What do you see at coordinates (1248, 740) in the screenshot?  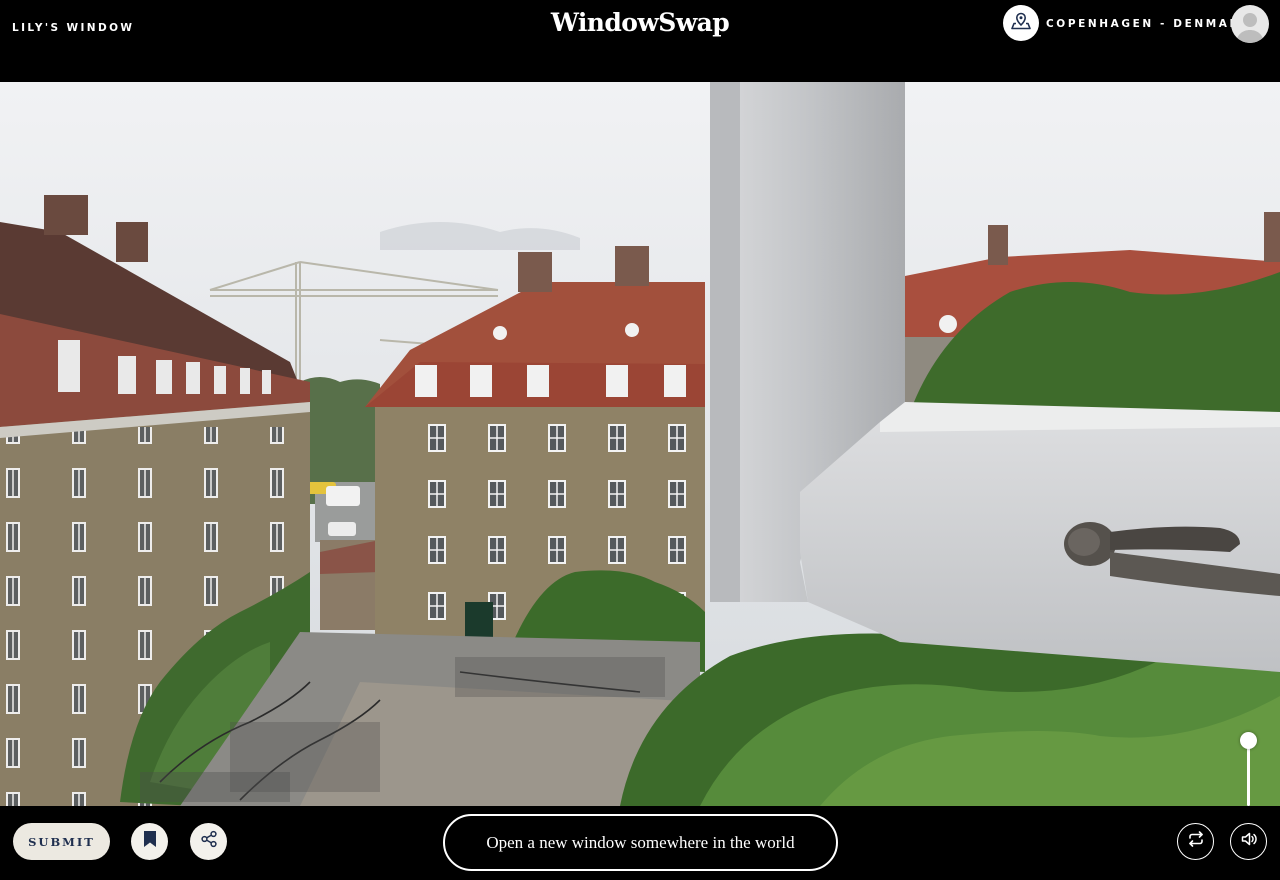 I see `volume-slider-handle` at bounding box center [1248, 740].